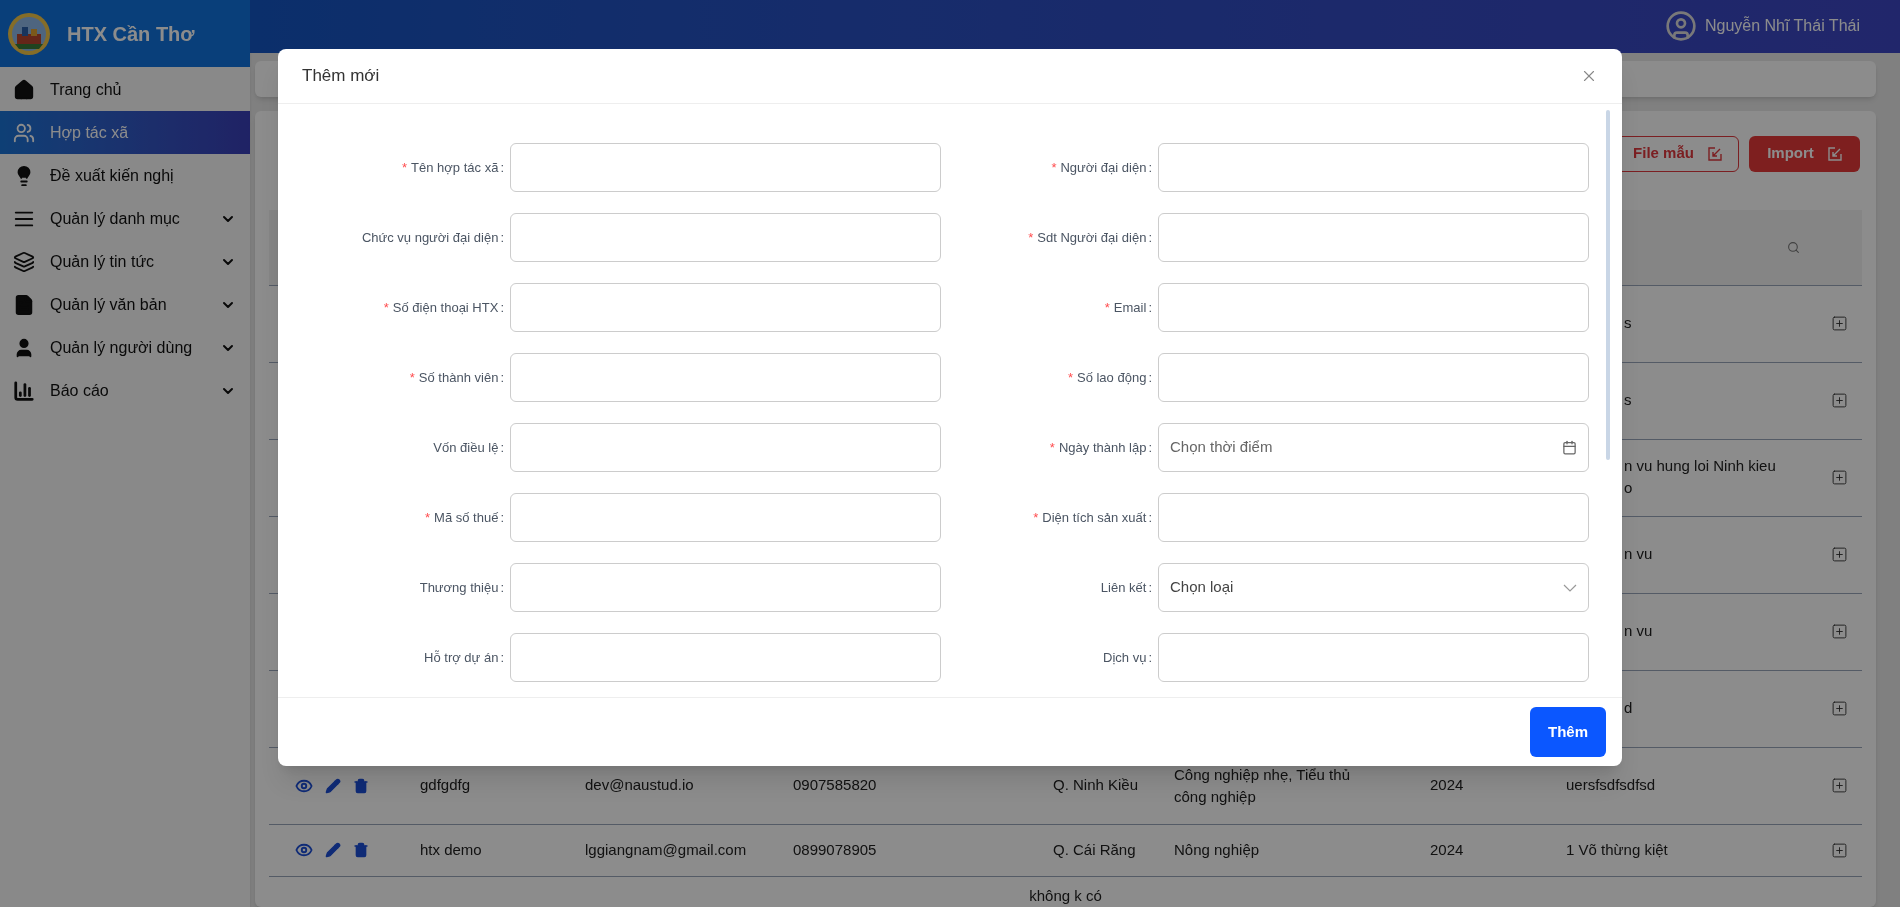 The image size is (1900, 907). What do you see at coordinates (1096, 785) in the screenshot?
I see `table-cell: Q. Ninh Kiều` at bounding box center [1096, 785].